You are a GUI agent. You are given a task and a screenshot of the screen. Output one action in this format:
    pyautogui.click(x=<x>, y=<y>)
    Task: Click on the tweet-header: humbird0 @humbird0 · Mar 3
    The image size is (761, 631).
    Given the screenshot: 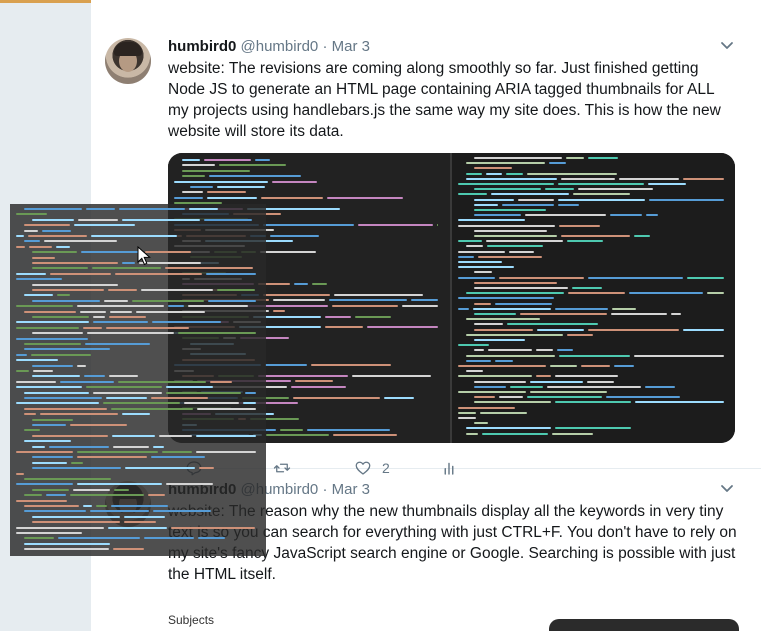 What is the action you would take?
    pyautogui.click(x=269, y=47)
    